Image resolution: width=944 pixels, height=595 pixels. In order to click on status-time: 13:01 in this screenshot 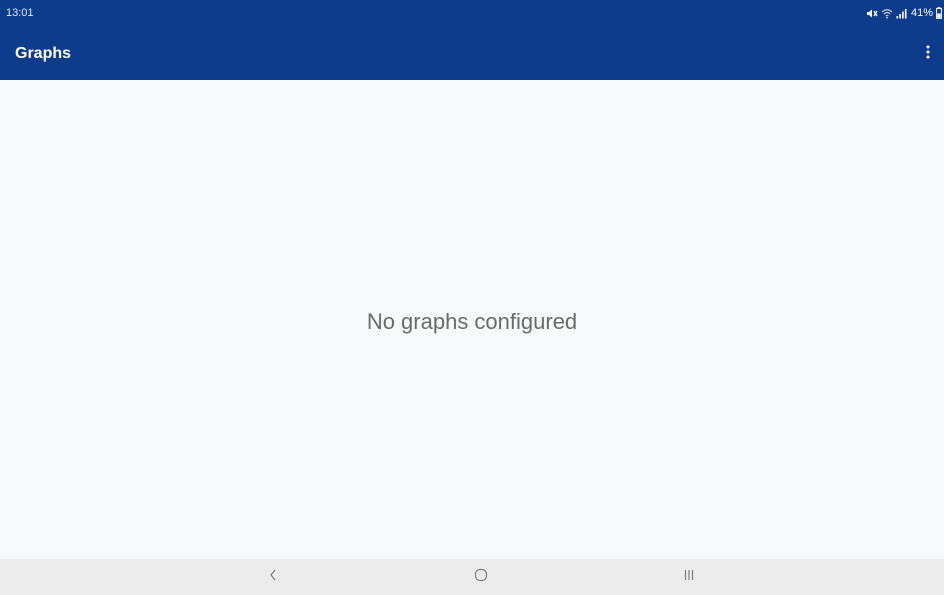, I will do `click(20, 13)`.